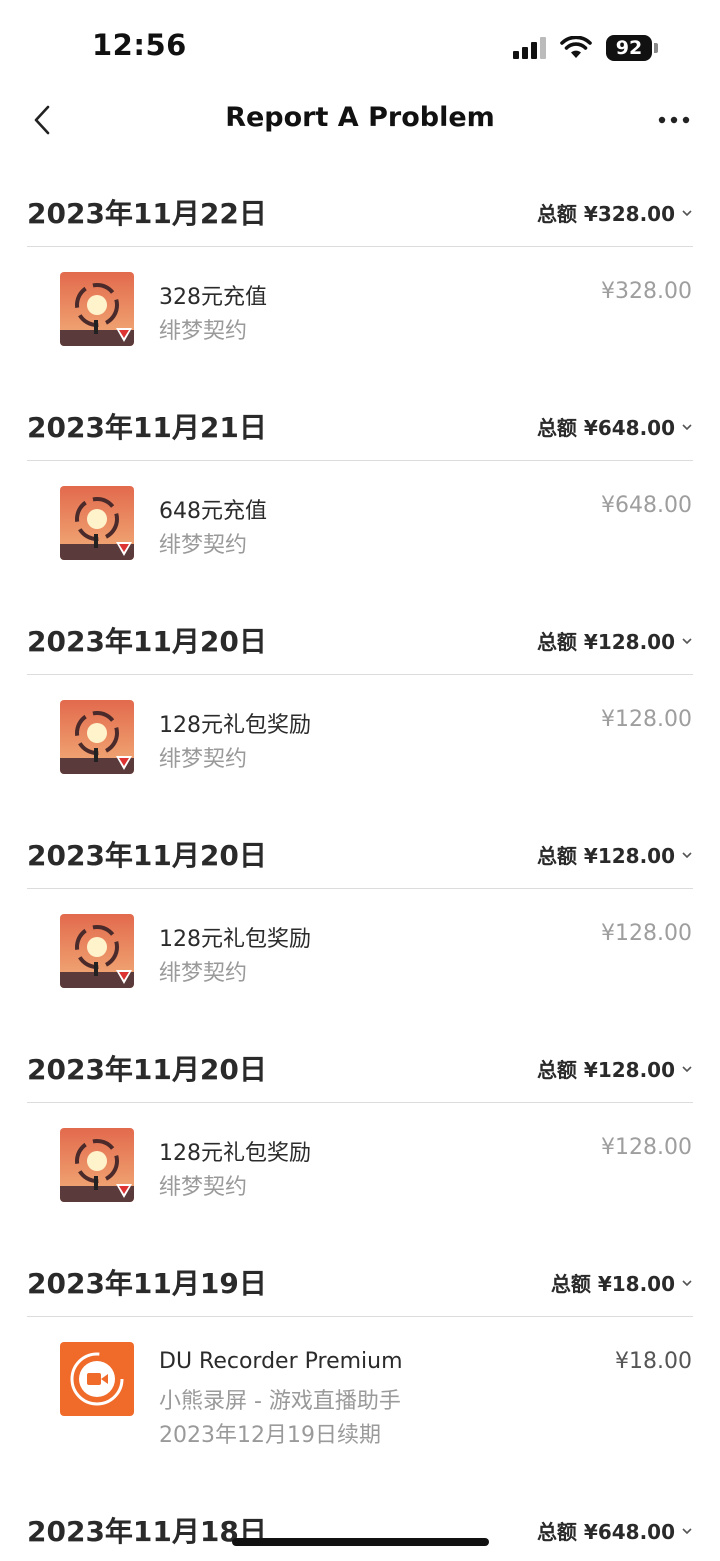  I want to click on day-date: 2023年11月22日, so click(147, 213).